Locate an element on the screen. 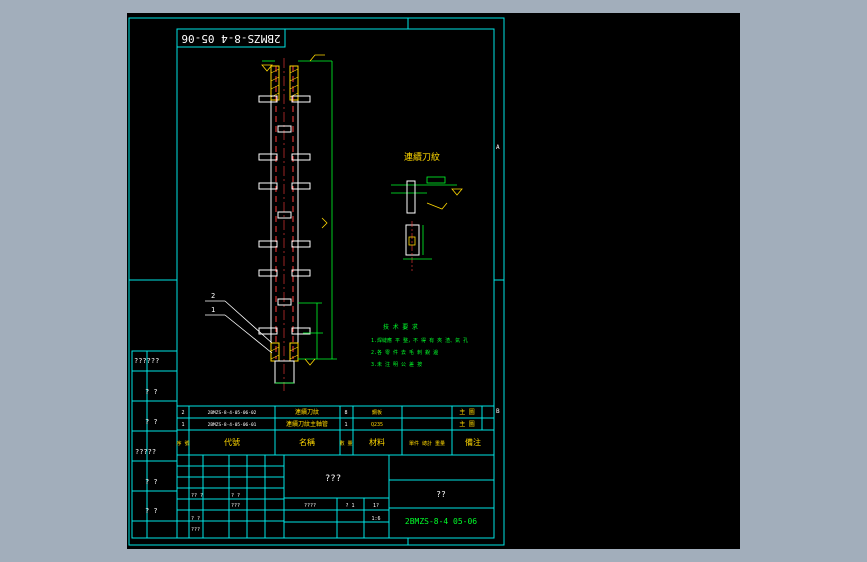  side-mark-3: ? ? is located at coordinates (151, 422).